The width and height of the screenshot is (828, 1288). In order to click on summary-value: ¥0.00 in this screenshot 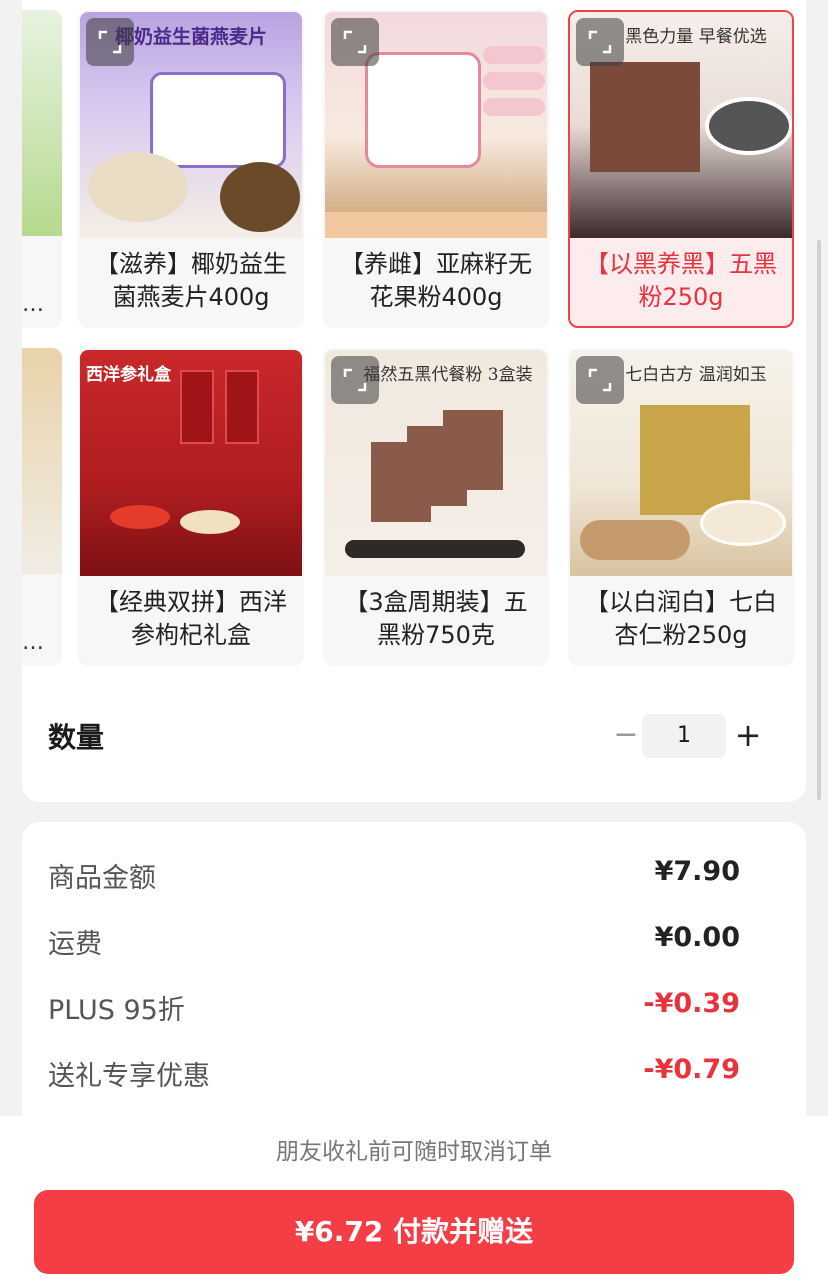, I will do `click(697, 937)`.